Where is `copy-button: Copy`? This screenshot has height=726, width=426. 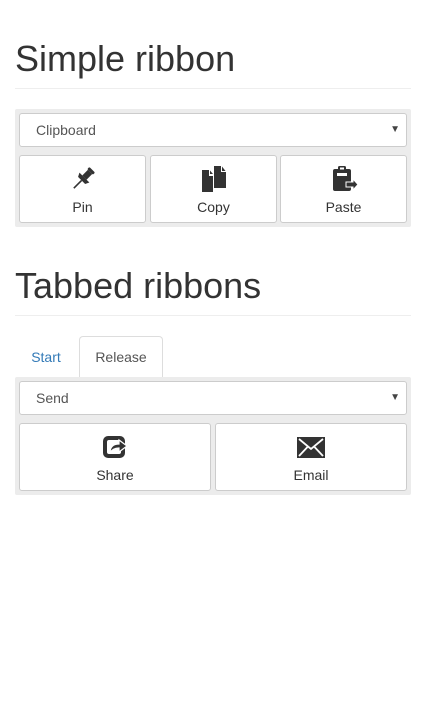
copy-button: Copy is located at coordinates (213, 189).